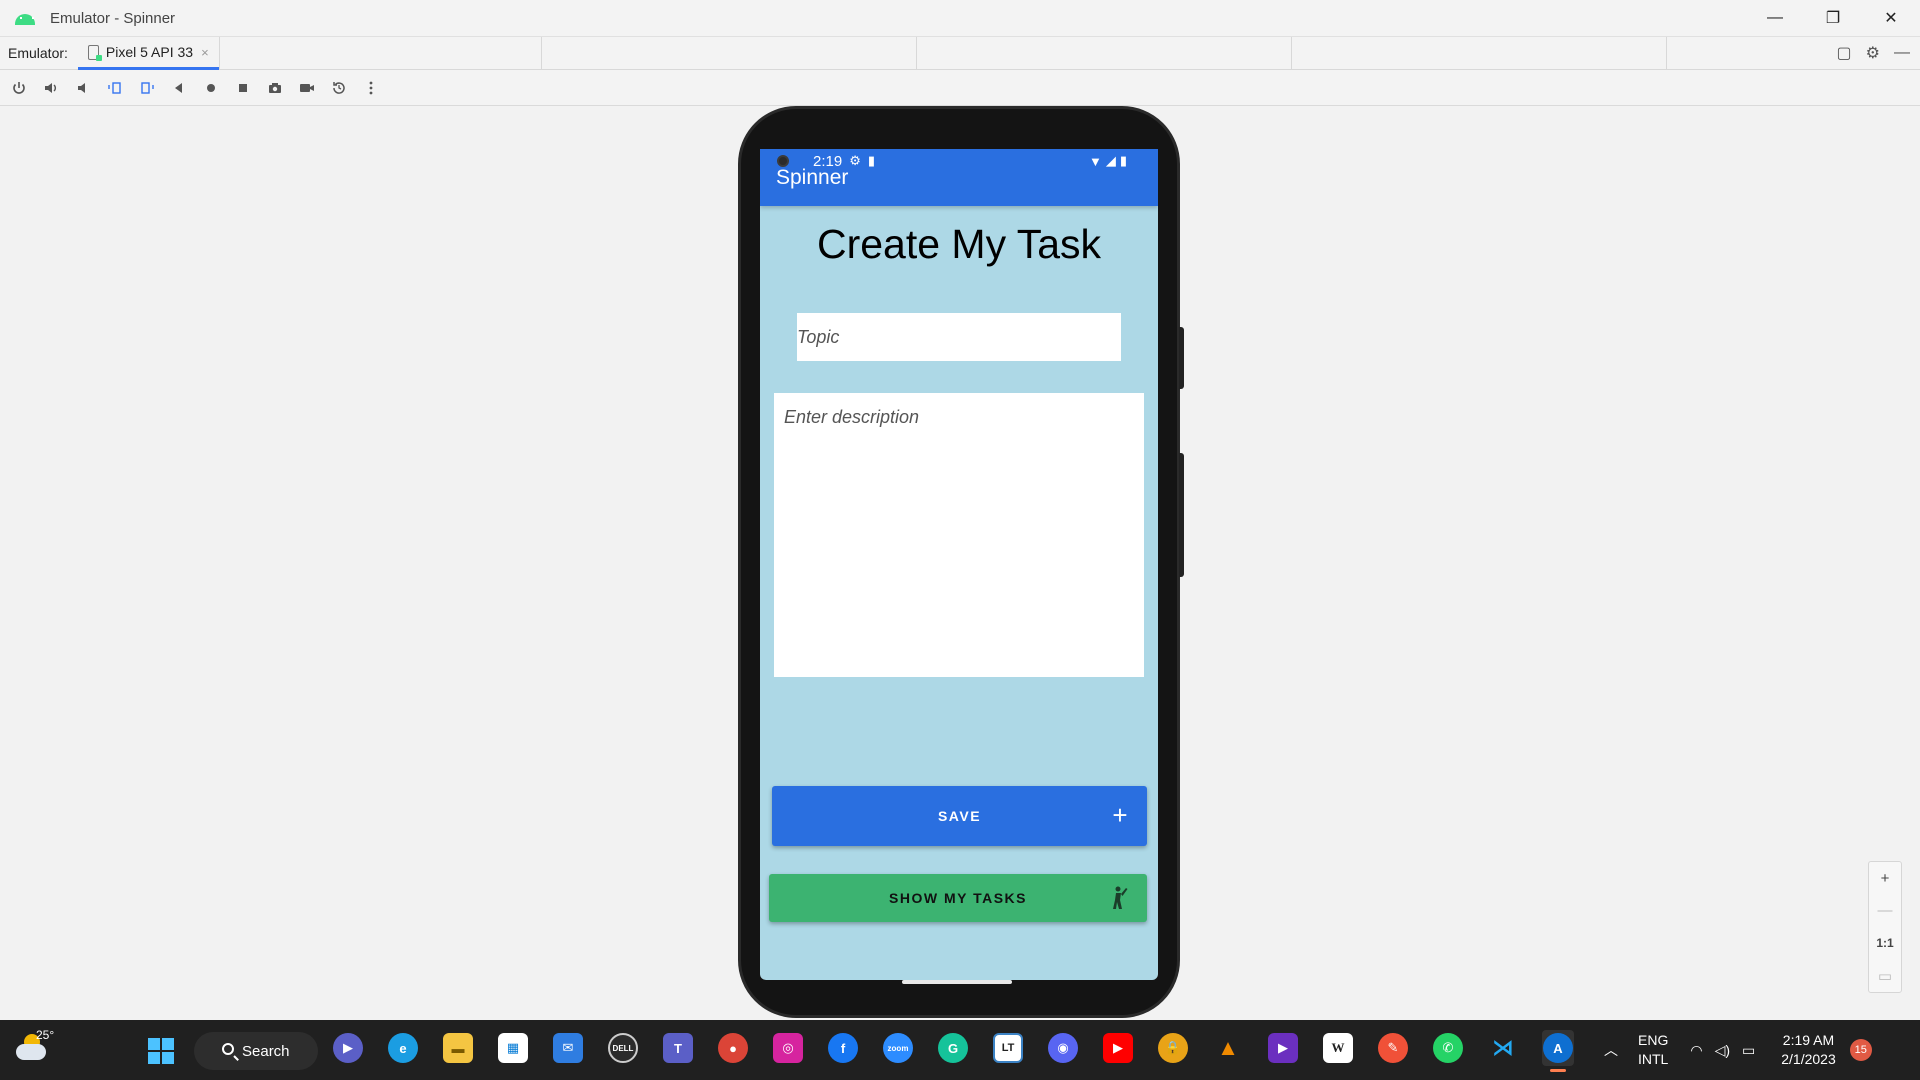 This screenshot has height=1080, width=1920. What do you see at coordinates (1338, 1048) in the screenshot?
I see `wikipedia-app-icon: W` at bounding box center [1338, 1048].